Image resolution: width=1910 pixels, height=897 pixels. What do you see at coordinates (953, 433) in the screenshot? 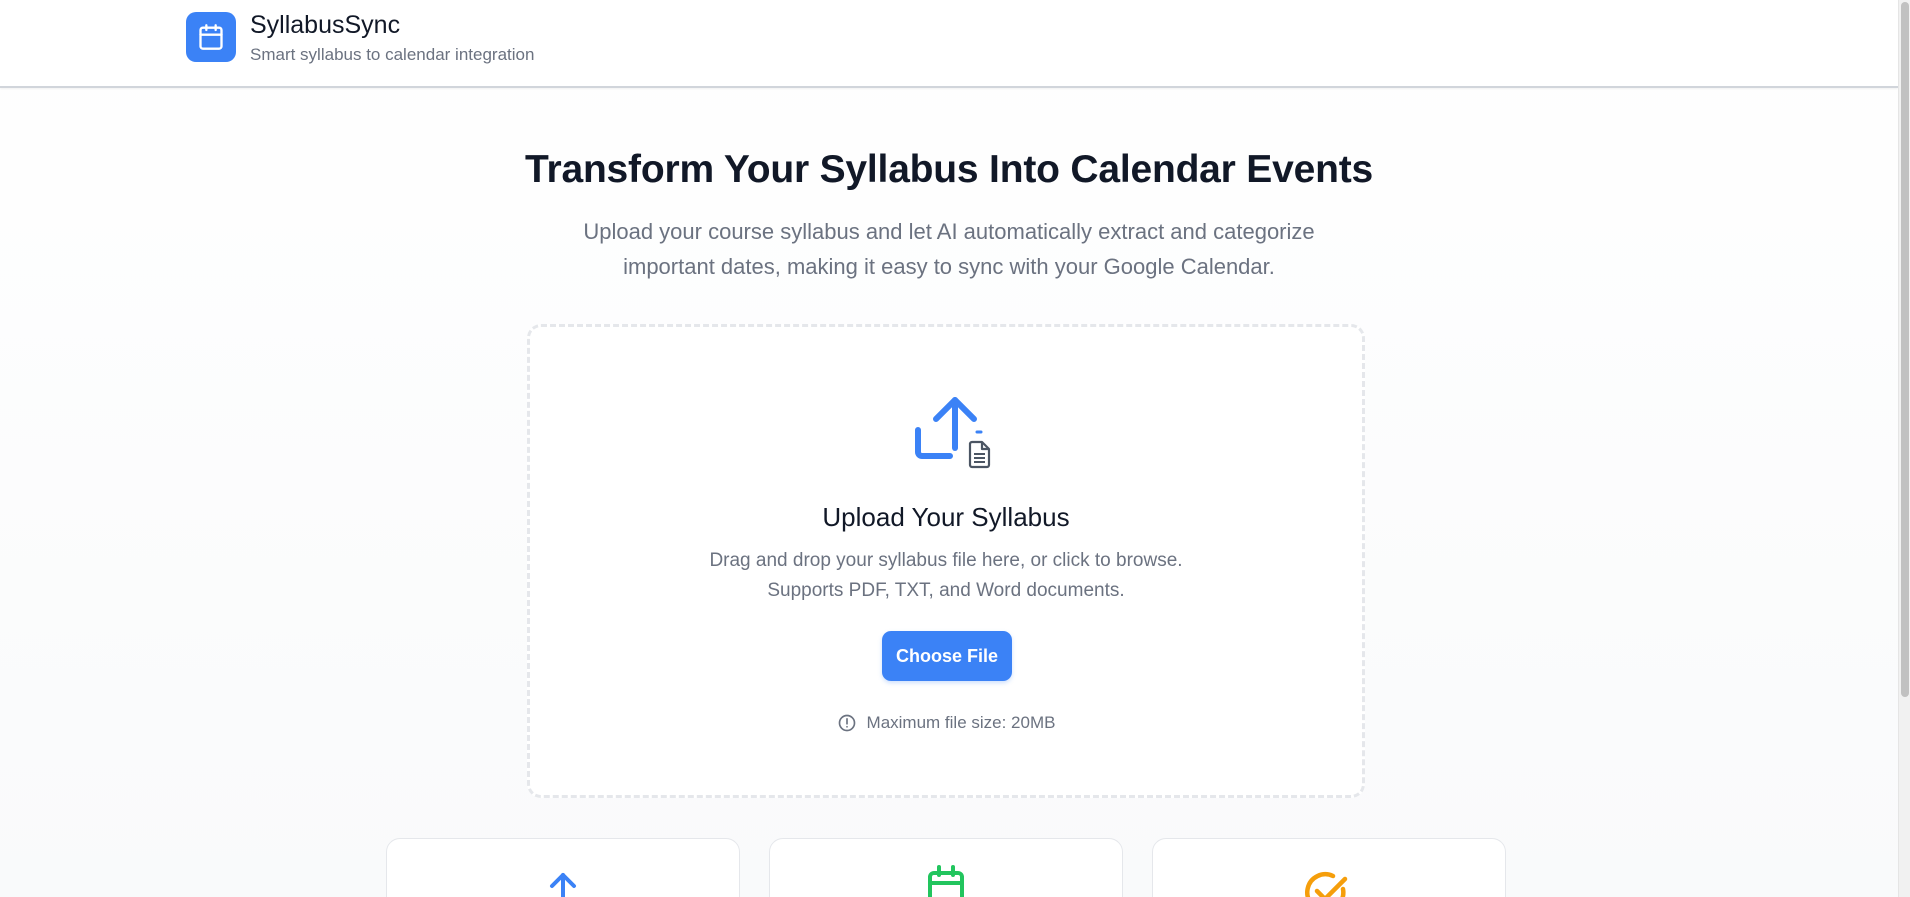
I see `file-upload-icon` at bounding box center [953, 433].